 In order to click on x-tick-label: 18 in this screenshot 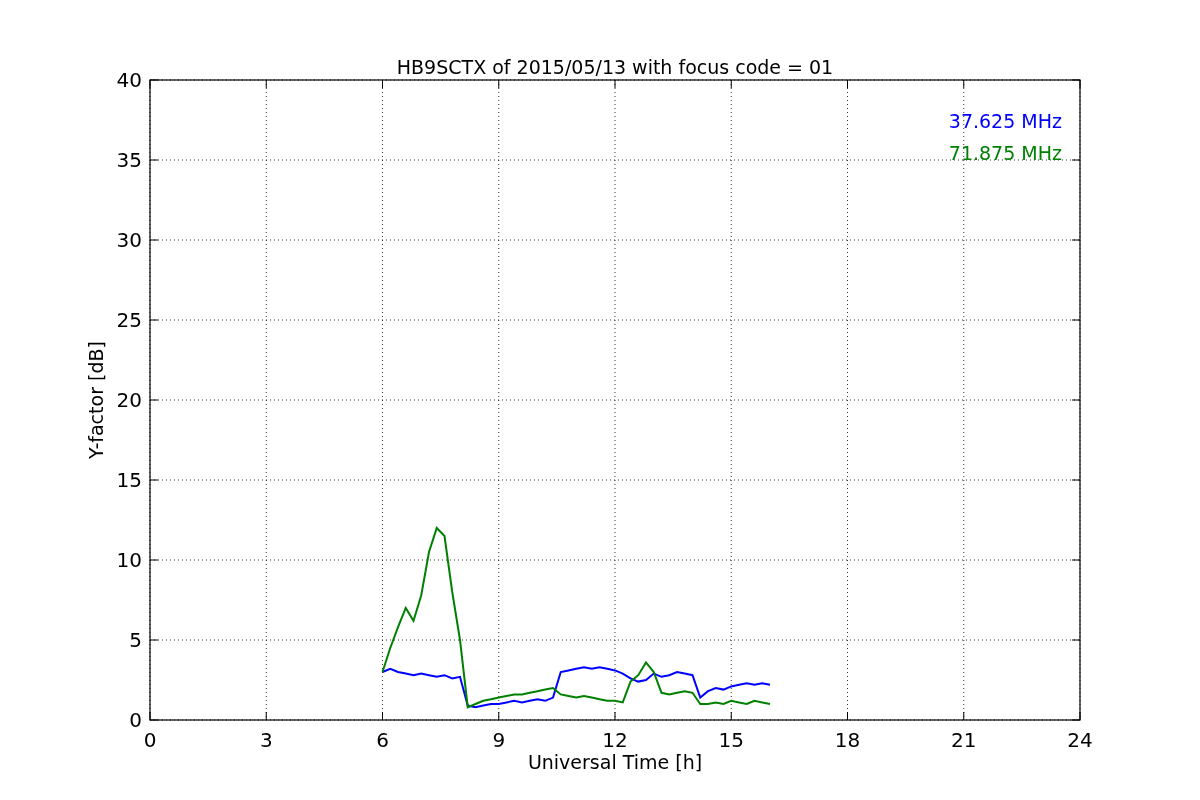, I will do `click(847, 740)`.